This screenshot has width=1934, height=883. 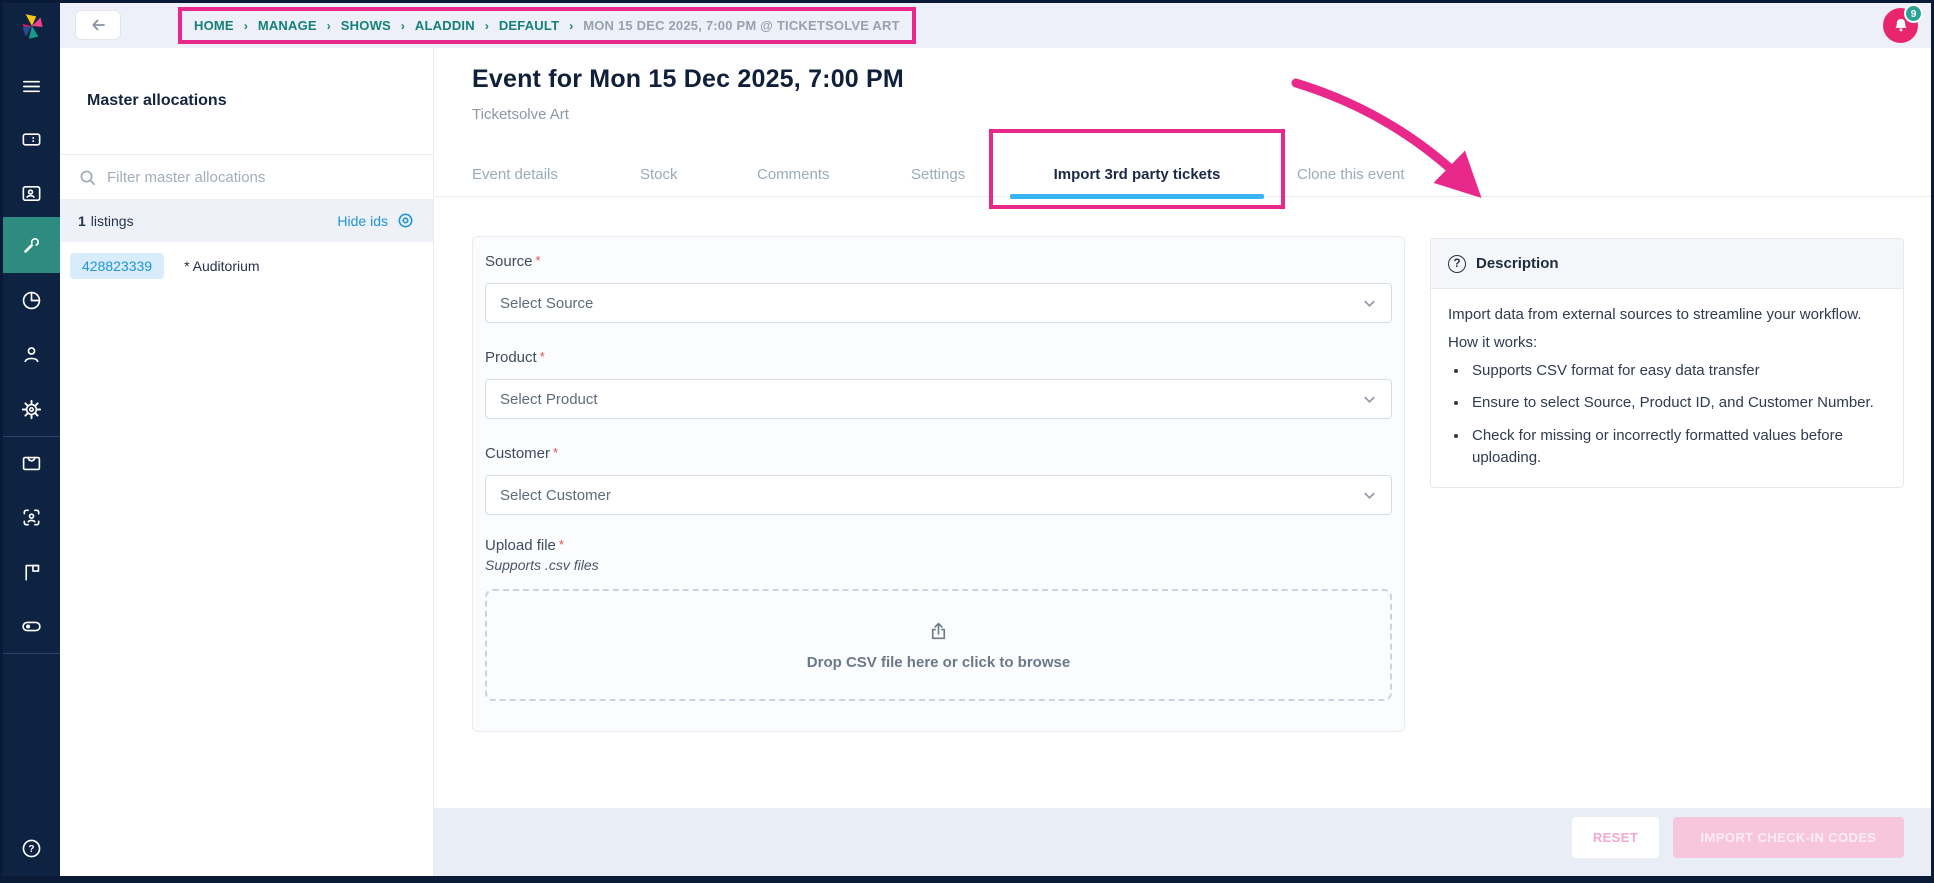 What do you see at coordinates (1457, 263) in the screenshot?
I see `question-circle-icon: ?` at bounding box center [1457, 263].